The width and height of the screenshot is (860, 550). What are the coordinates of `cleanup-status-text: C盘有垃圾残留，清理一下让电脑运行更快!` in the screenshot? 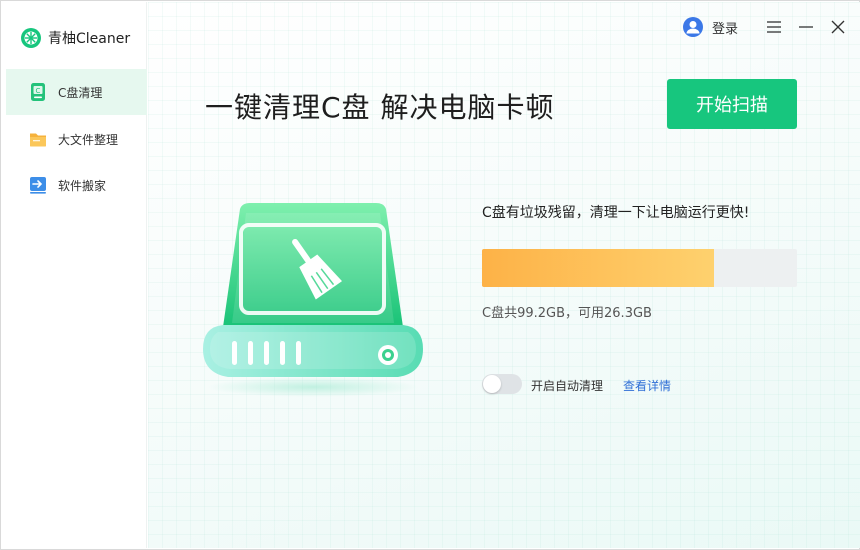 It's located at (616, 213).